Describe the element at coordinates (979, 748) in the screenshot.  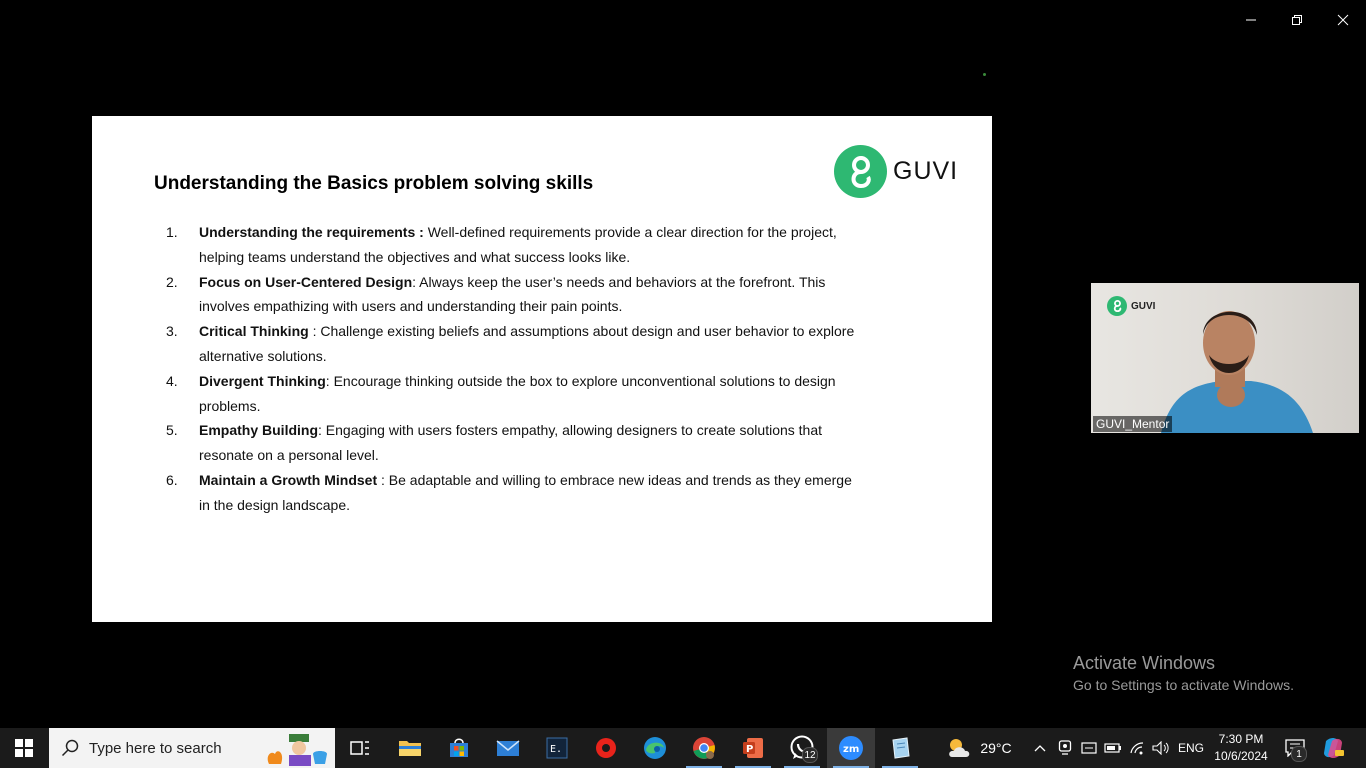
I see `weather-widget: 29°C` at that location.